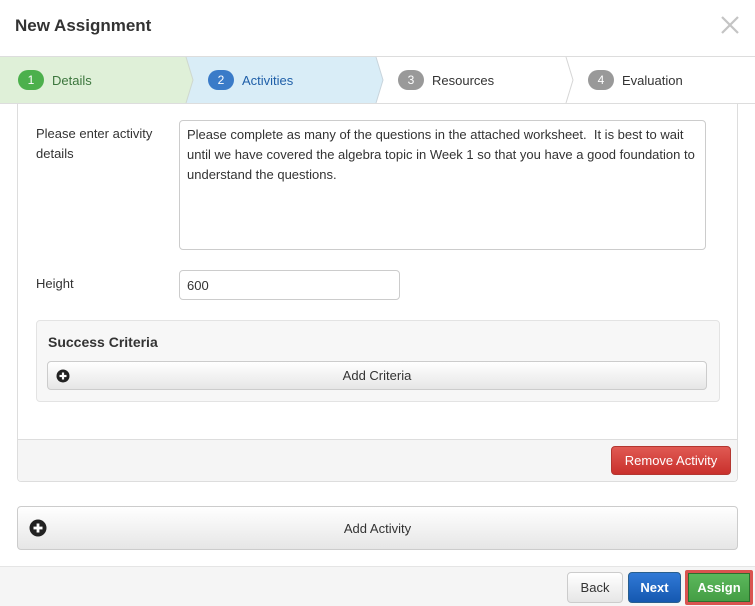 This screenshot has height=606, width=755. Describe the element at coordinates (377, 586) in the screenshot. I see `modal-footer: Back Next Assign` at that location.